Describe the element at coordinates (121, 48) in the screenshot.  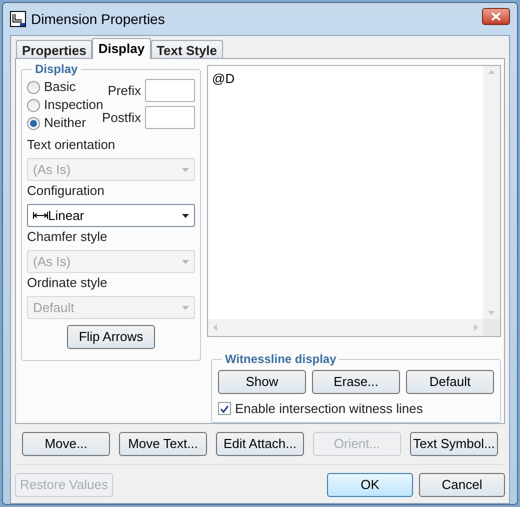
I see `tab: Display` at that location.